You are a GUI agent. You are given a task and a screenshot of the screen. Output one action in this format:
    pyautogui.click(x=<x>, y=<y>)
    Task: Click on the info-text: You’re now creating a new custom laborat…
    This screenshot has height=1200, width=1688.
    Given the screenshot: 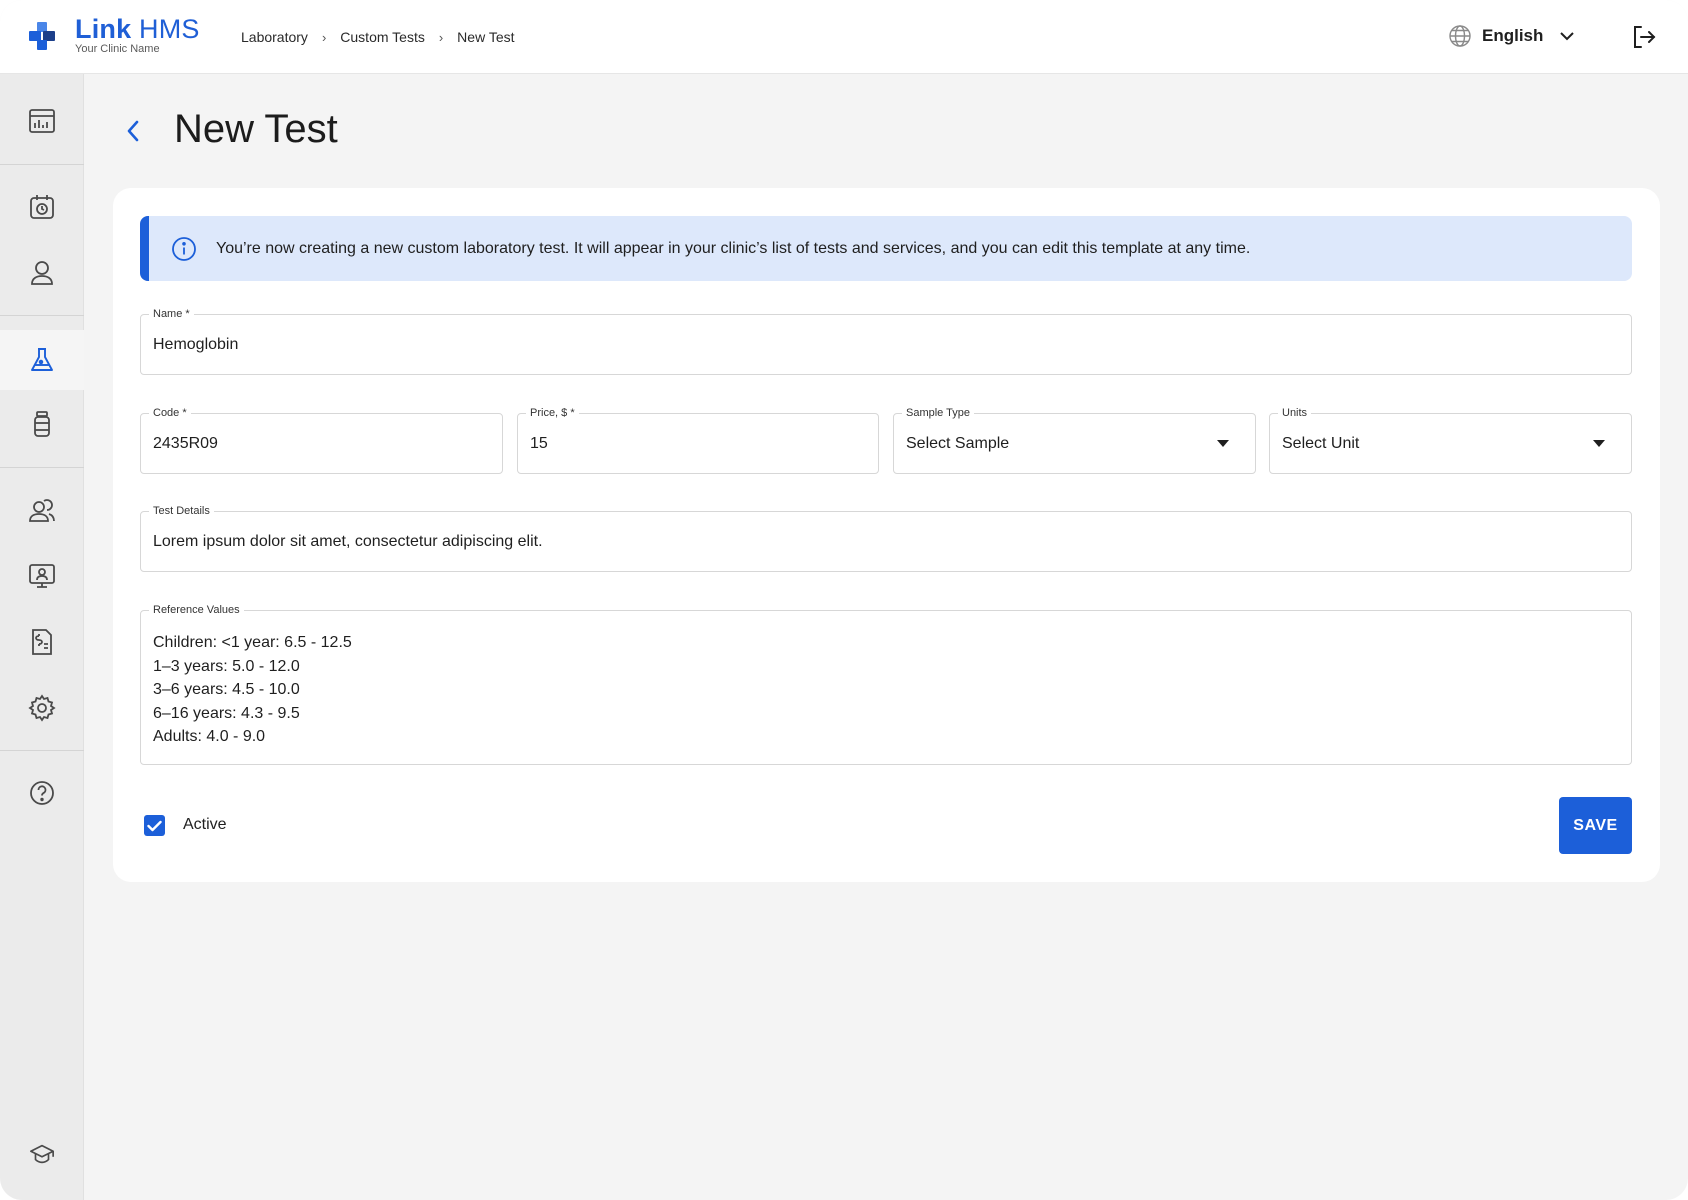 What is the action you would take?
    pyautogui.click(x=733, y=248)
    